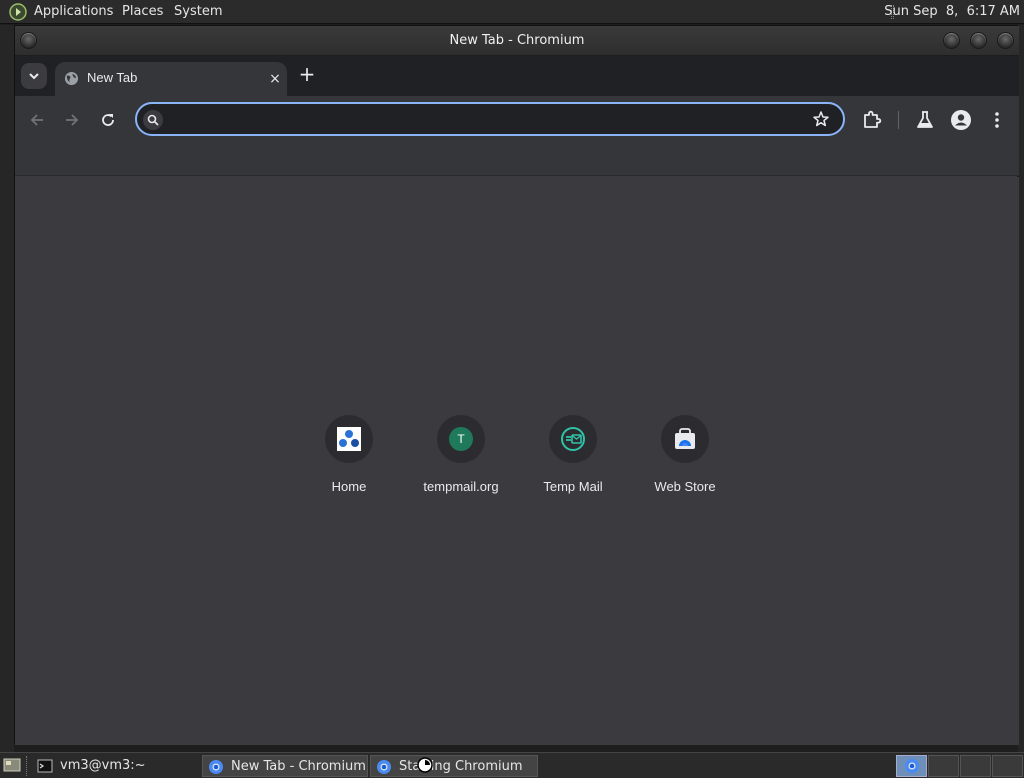 The height and width of the screenshot is (778, 1024). I want to click on shortcut-label: Web Store, so click(685, 486).